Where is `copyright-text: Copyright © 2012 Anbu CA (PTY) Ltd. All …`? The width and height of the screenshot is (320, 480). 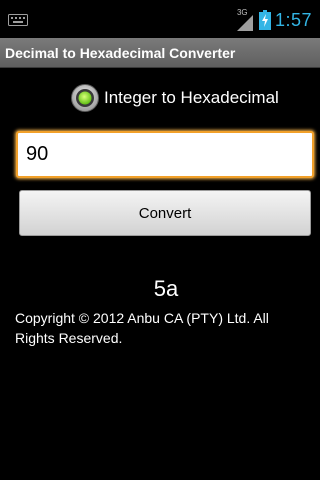
copyright-text: Copyright © 2012 Anbu CA (PTY) Ltd. All … is located at coordinates (142, 328).